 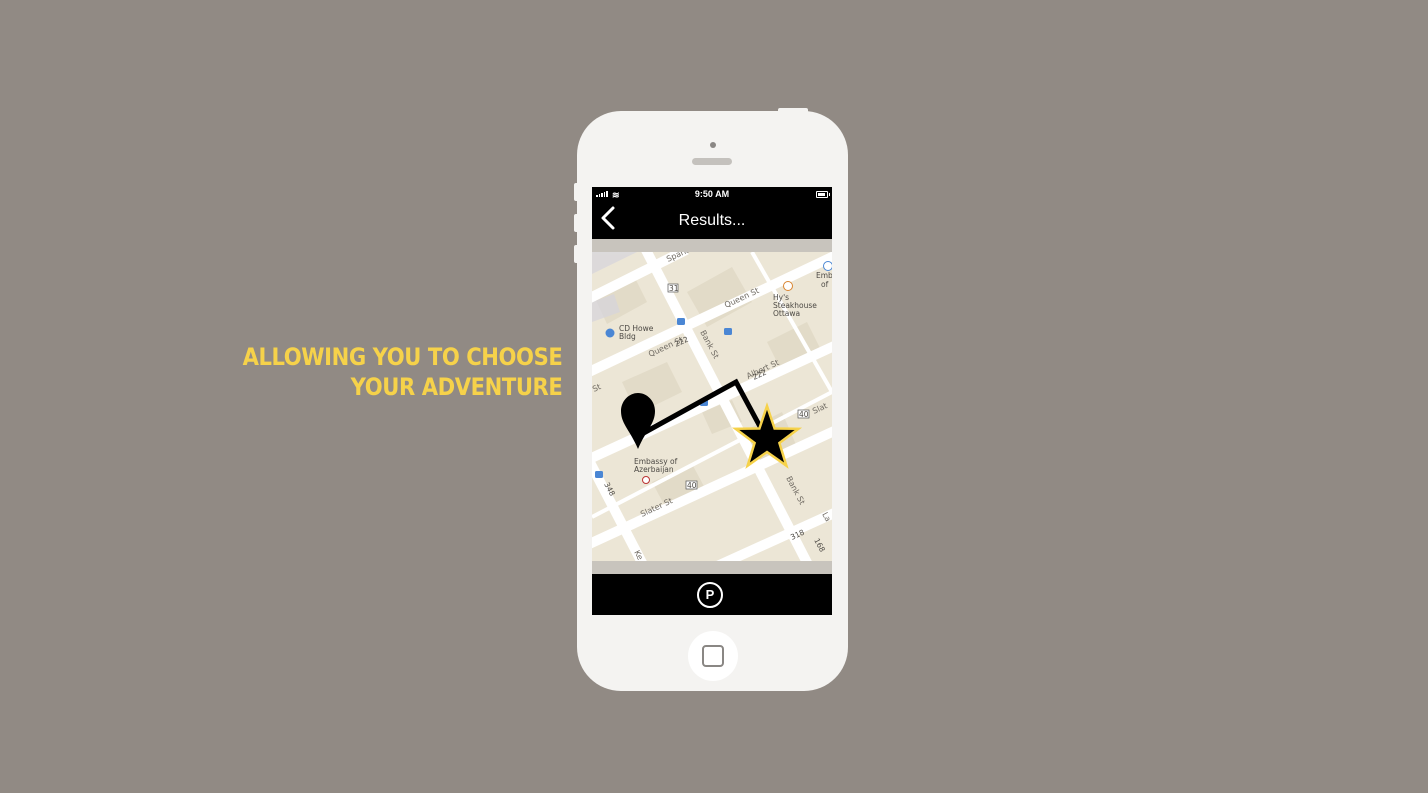 What do you see at coordinates (654, 469) in the screenshot?
I see `poi-azerbaijan-2: Azerbaijan` at bounding box center [654, 469].